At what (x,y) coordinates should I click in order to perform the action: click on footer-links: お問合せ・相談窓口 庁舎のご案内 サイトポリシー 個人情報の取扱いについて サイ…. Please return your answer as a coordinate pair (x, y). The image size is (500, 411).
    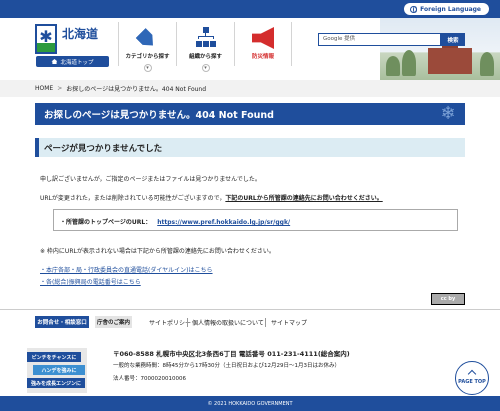
    Looking at the image, I should click on (250, 320).